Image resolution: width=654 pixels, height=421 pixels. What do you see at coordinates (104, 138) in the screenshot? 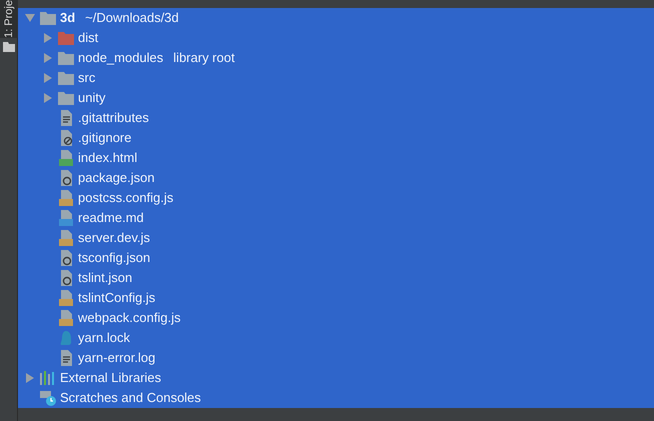
I see `item-label: .gitignore` at bounding box center [104, 138].